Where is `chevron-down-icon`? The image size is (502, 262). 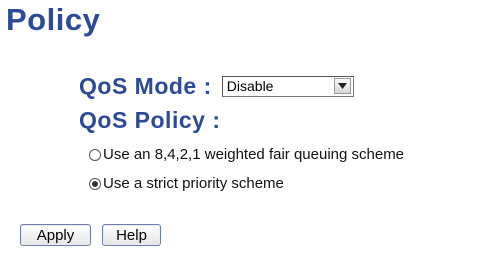 chevron-down-icon is located at coordinates (342, 86).